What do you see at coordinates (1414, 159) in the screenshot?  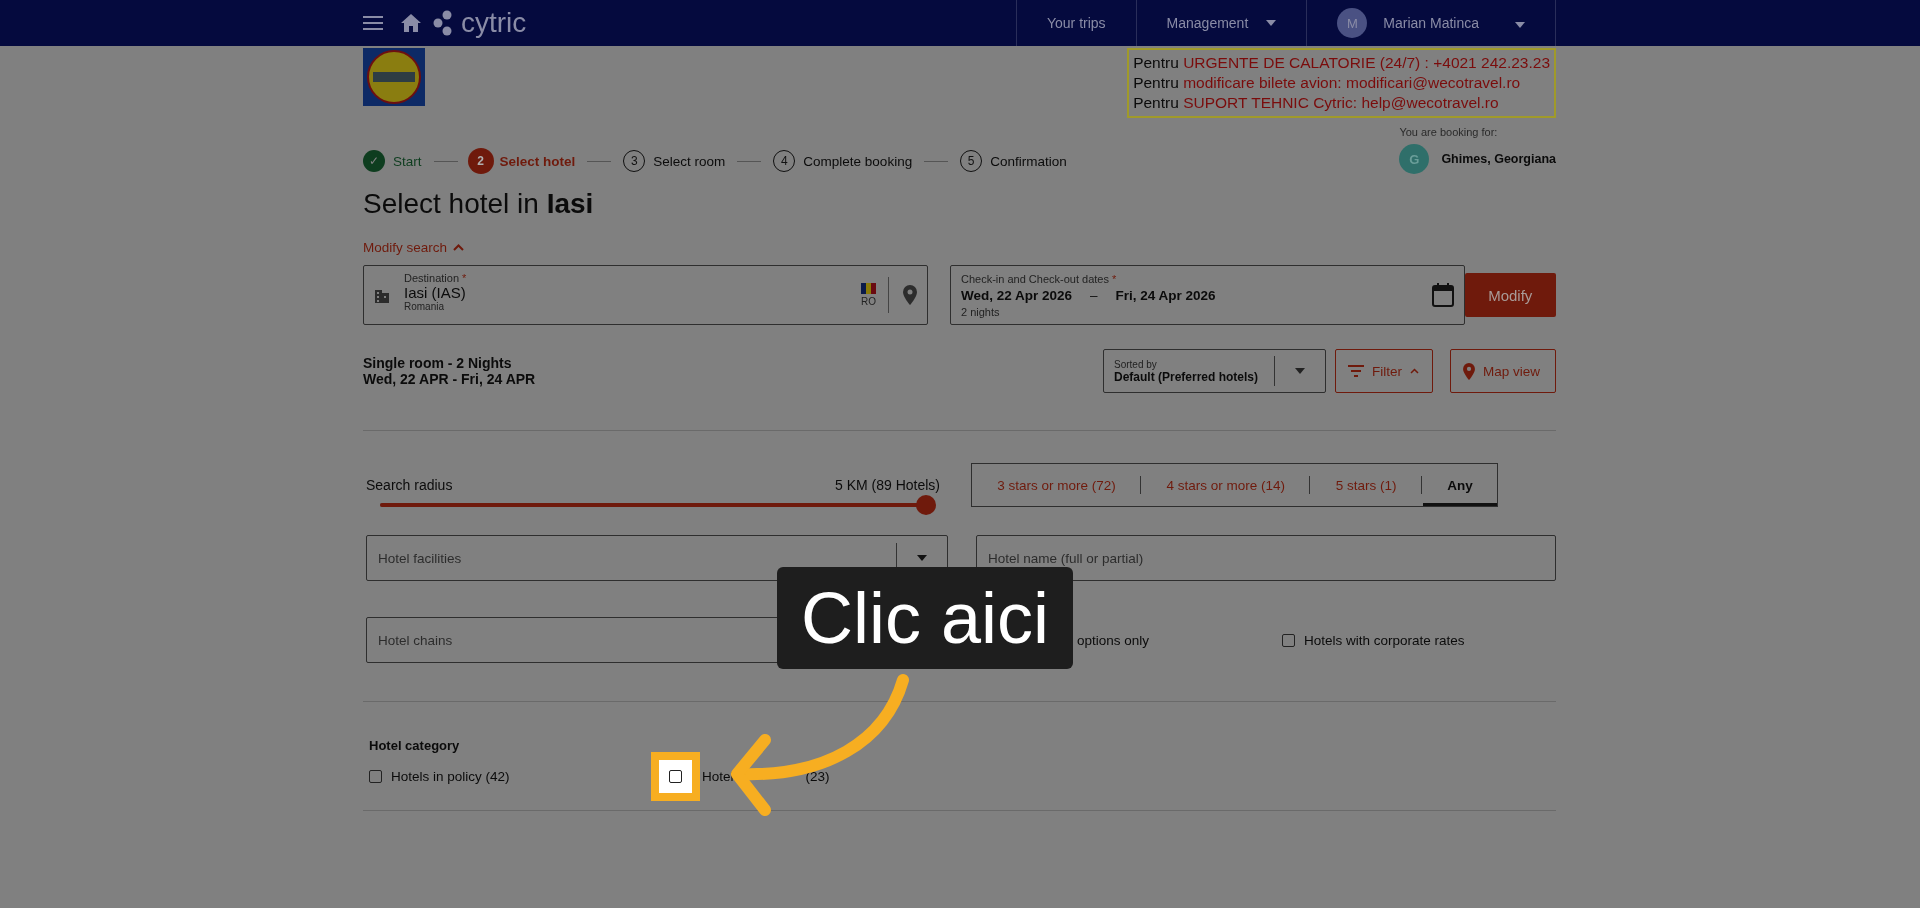 I see `traveler-avatar: G` at bounding box center [1414, 159].